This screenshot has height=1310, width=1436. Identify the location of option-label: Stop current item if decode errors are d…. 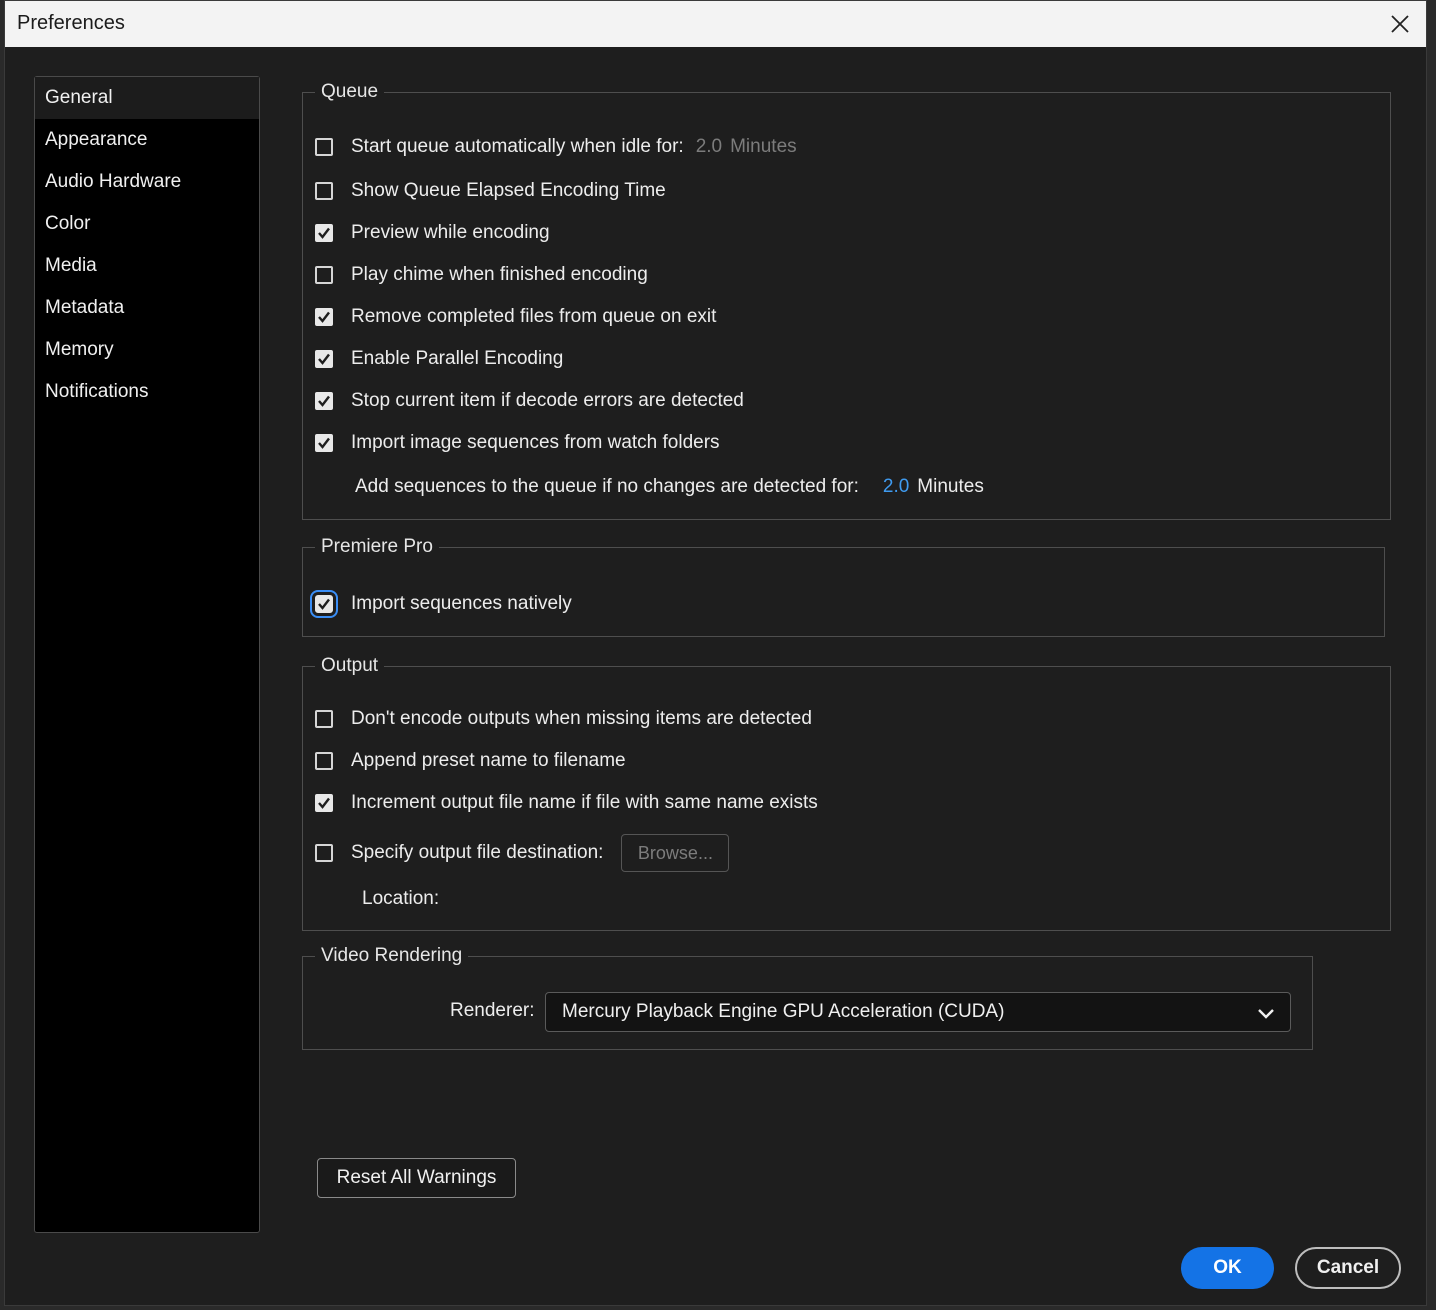
(547, 400).